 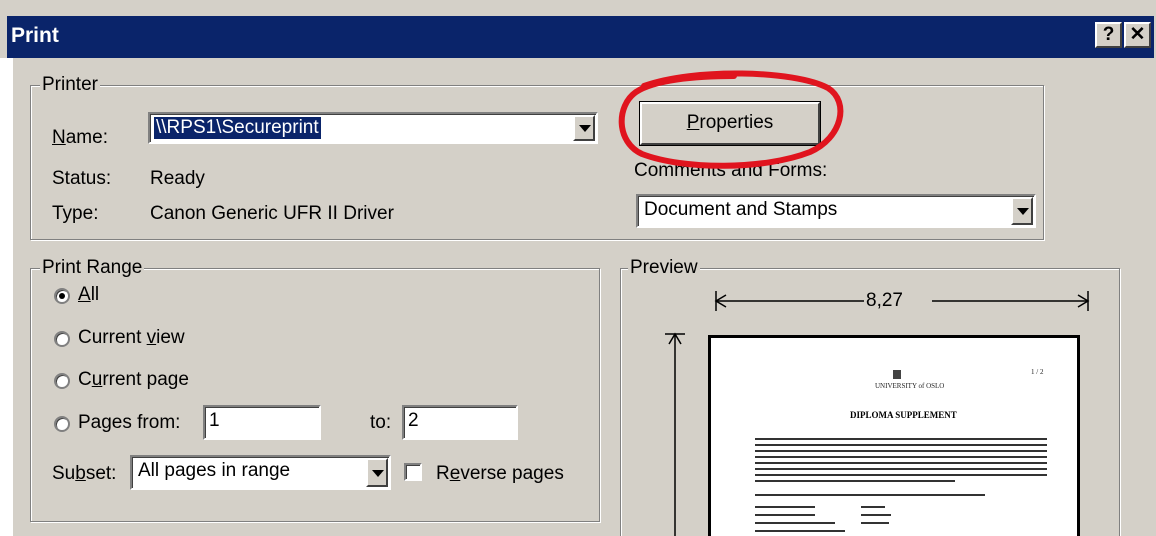 I want to click on window-title: Print, so click(x=35, y=35).